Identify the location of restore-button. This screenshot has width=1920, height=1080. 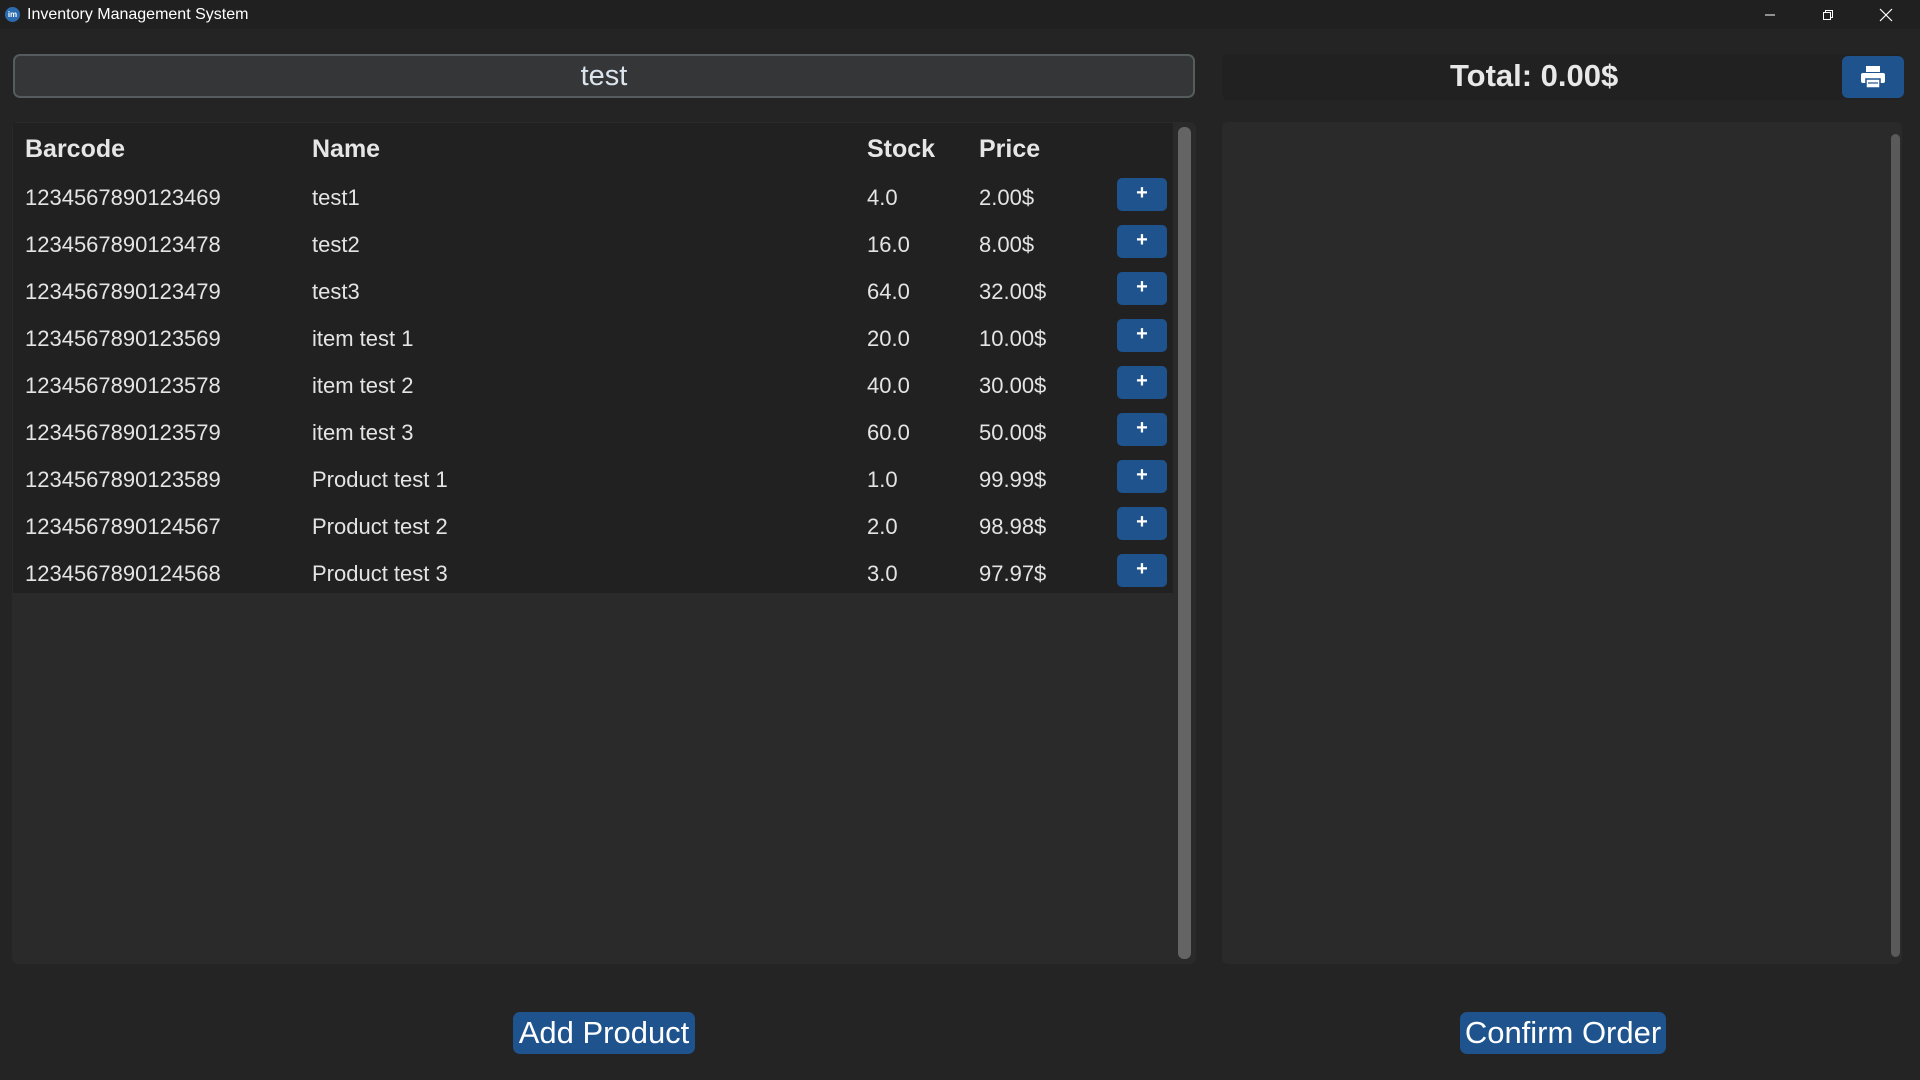
(1828, 14).